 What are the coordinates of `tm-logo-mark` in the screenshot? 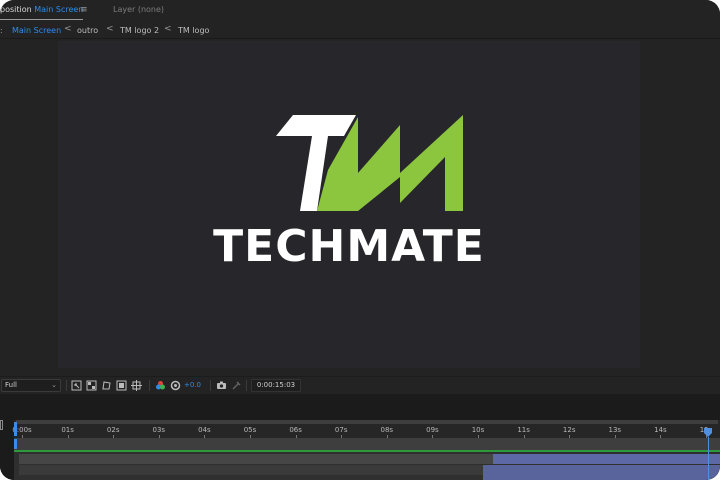 It's located at (369, 163).